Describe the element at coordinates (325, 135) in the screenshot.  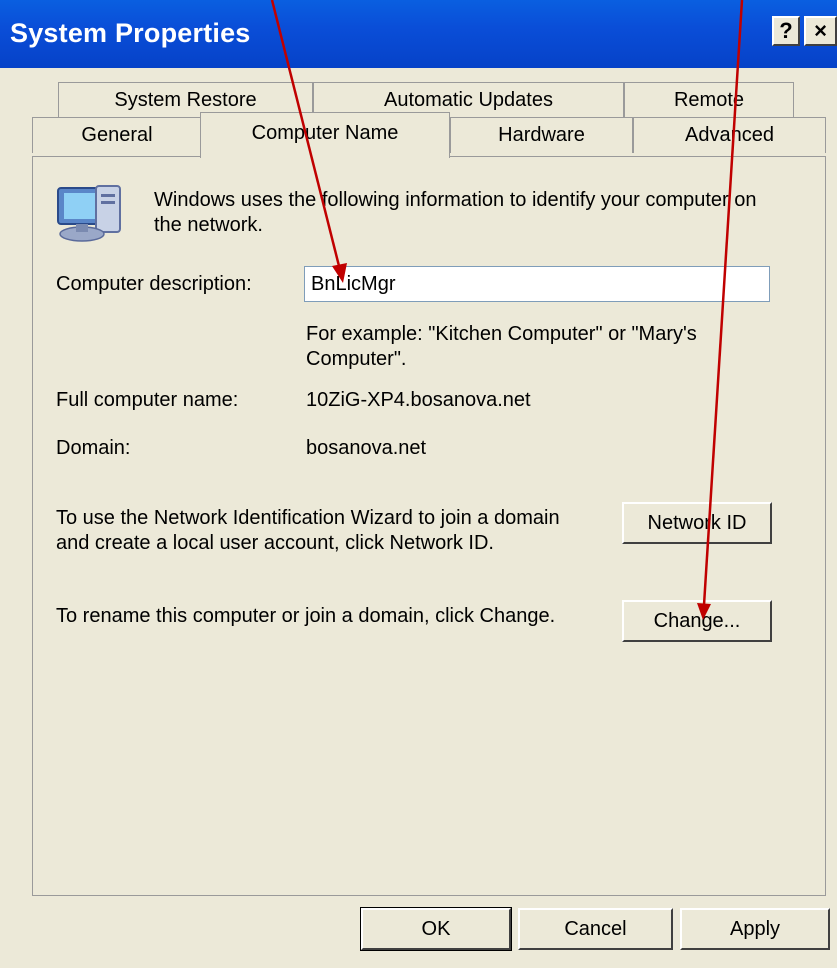
I see `tab-computer-name: Computer Name` at that location.